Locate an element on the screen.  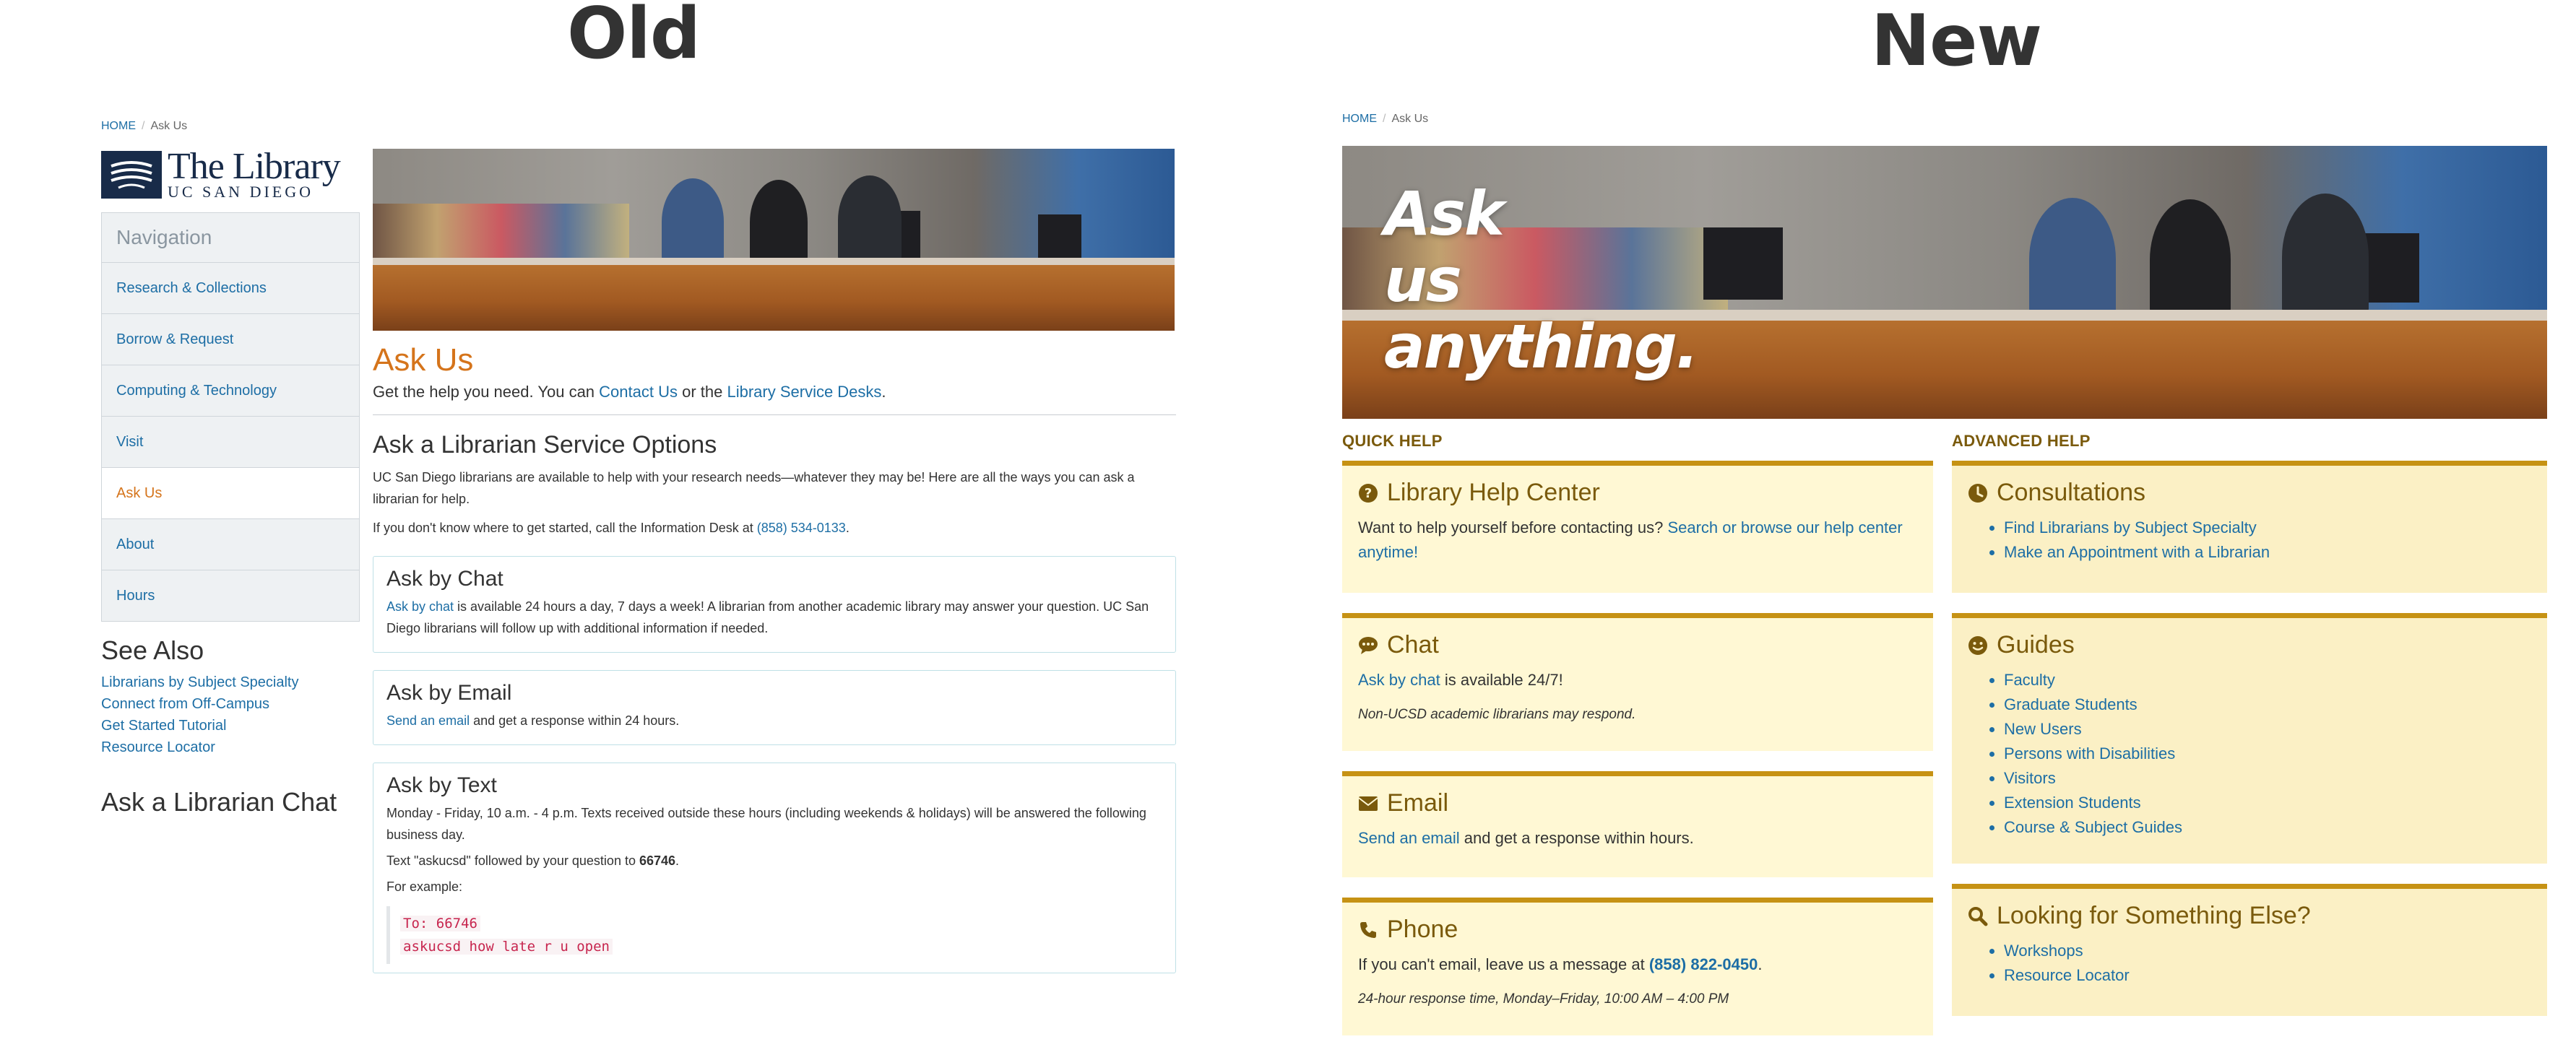
hero-tagline: Ask us anything. is located at coordinates (1541, 280).